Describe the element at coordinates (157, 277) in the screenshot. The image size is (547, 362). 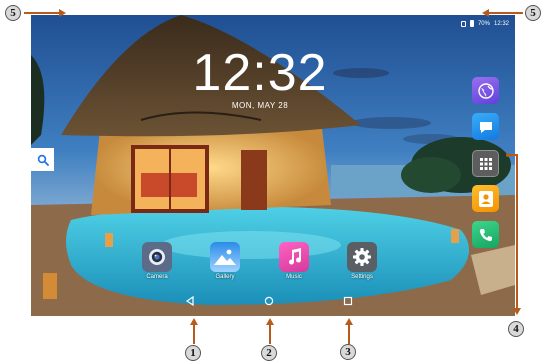
I see `camera-label: Camera` at that location.